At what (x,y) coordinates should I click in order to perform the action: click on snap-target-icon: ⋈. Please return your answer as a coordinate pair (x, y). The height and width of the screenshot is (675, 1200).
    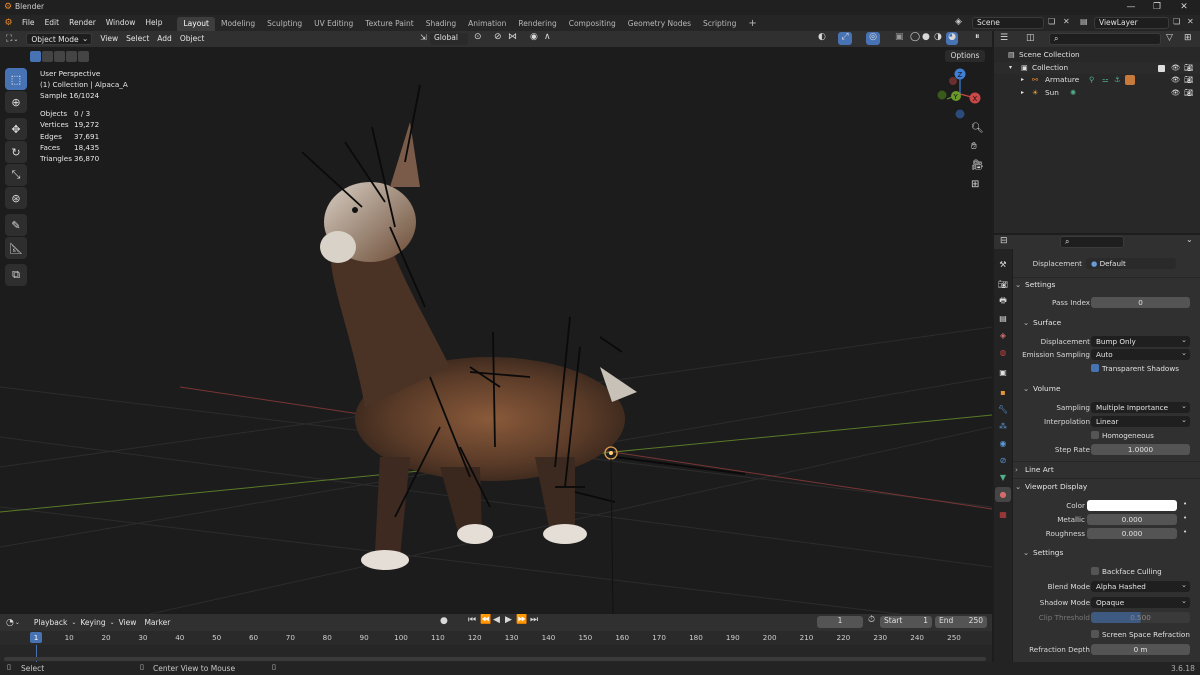
    Looking at the image, I should click on (512, 37).